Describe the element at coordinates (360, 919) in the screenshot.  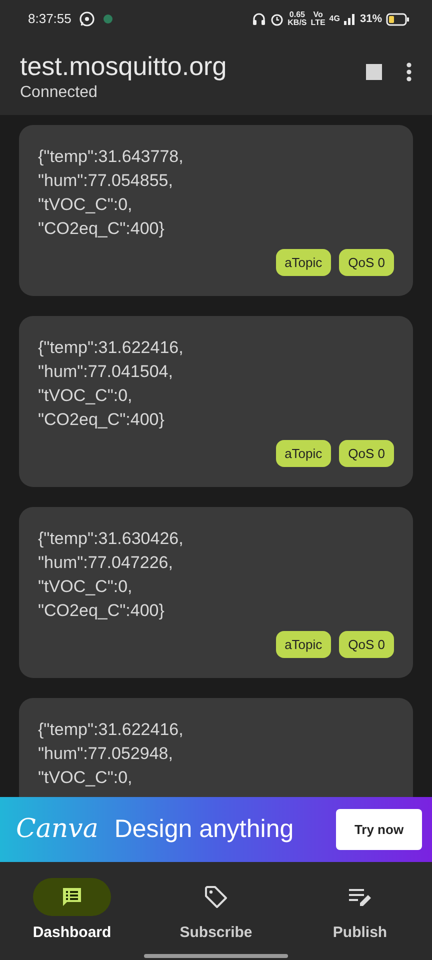
I see `nav-tab: Publish` at that location.